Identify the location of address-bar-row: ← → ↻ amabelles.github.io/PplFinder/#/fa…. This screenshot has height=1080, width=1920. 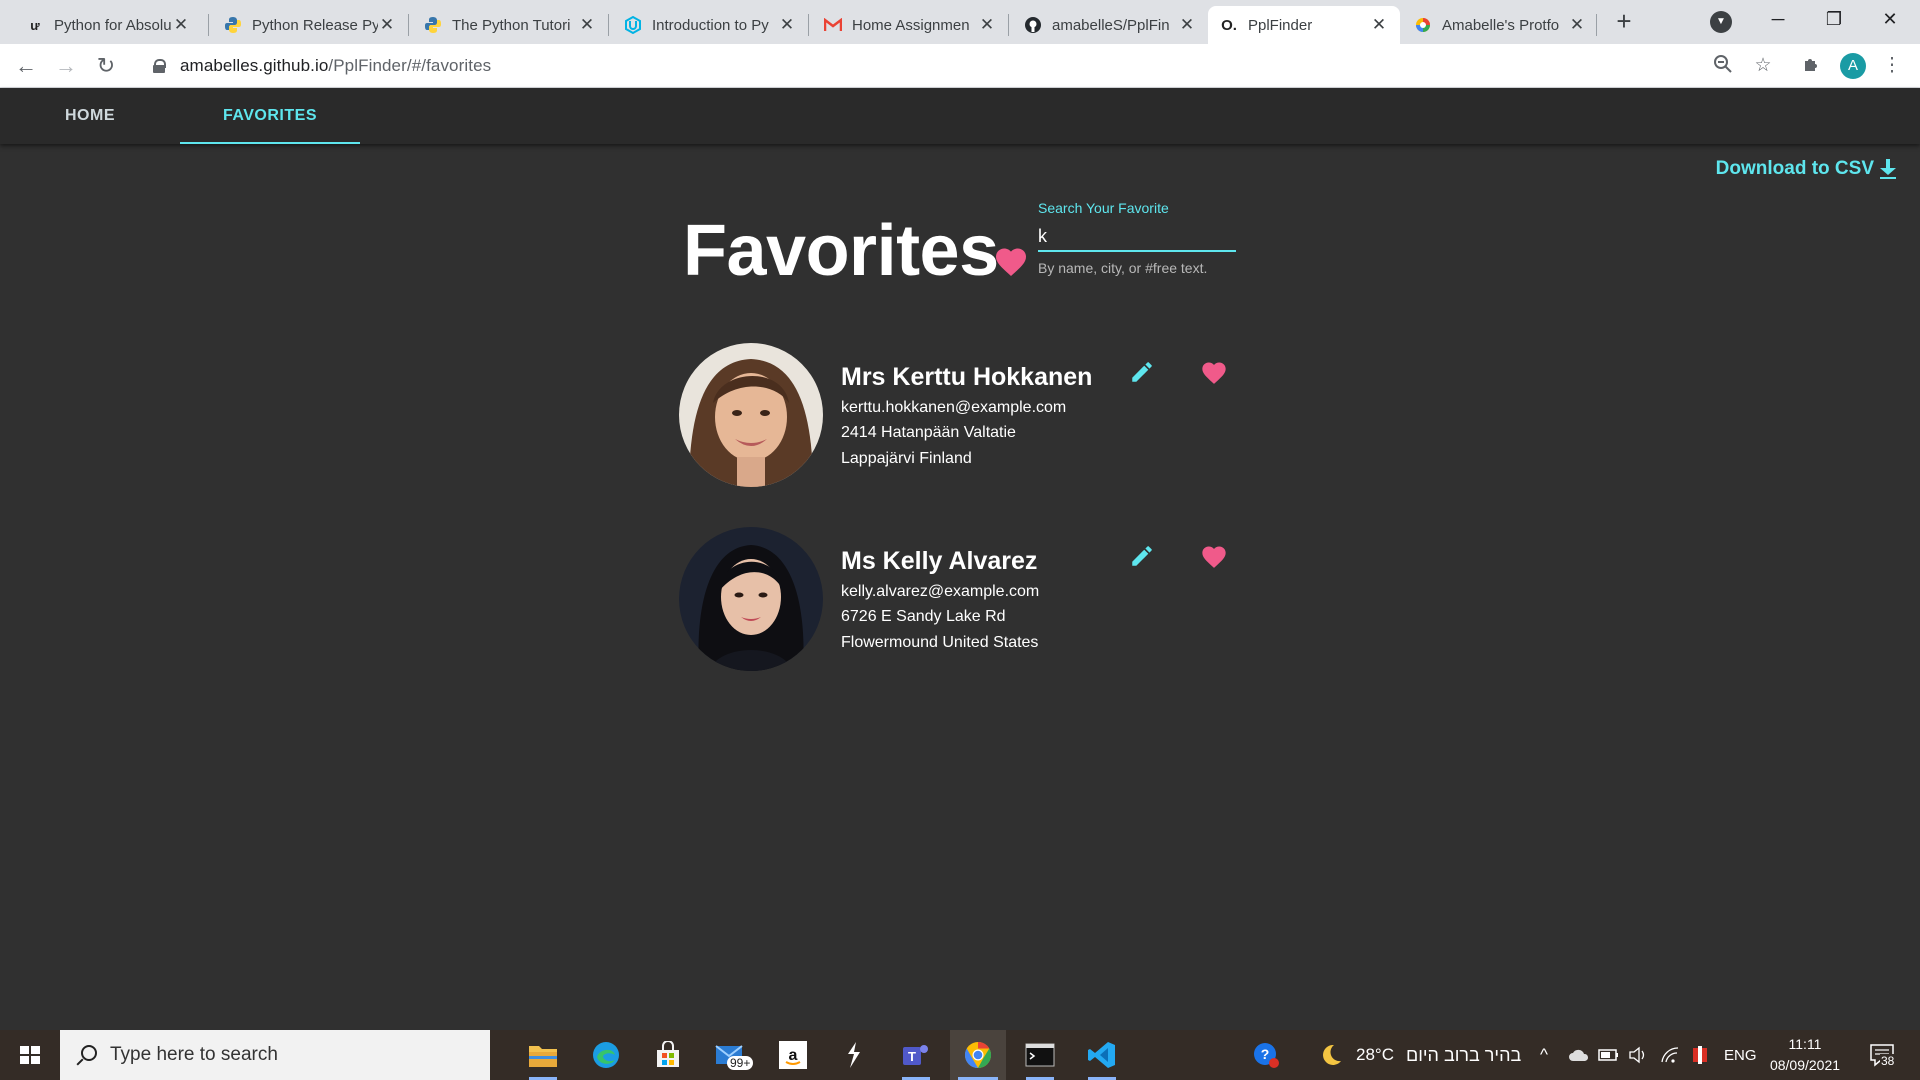
(960, 66).